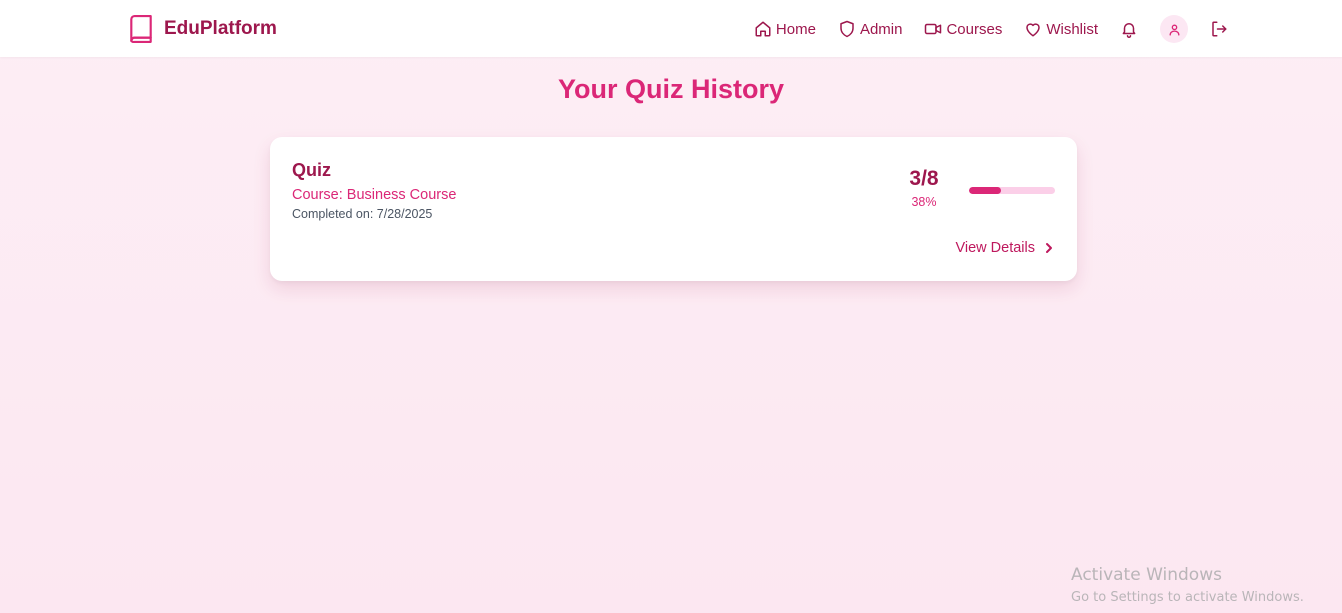 This screenshot has height=613, width=1342. I want to click on nav-home-label: Home, so click(795, 29).